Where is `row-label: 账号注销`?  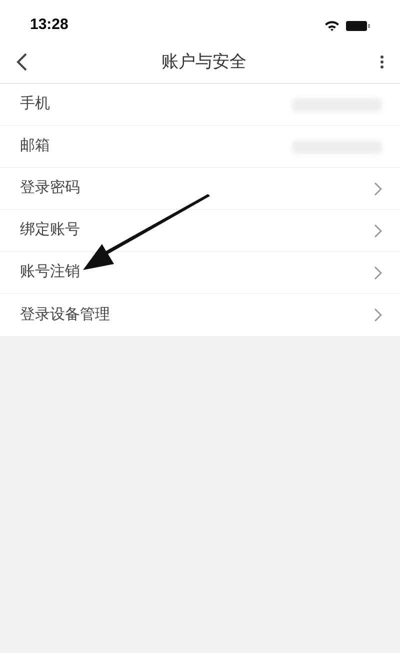 row-label: 账号注销 is located at coordinates (50, 272).